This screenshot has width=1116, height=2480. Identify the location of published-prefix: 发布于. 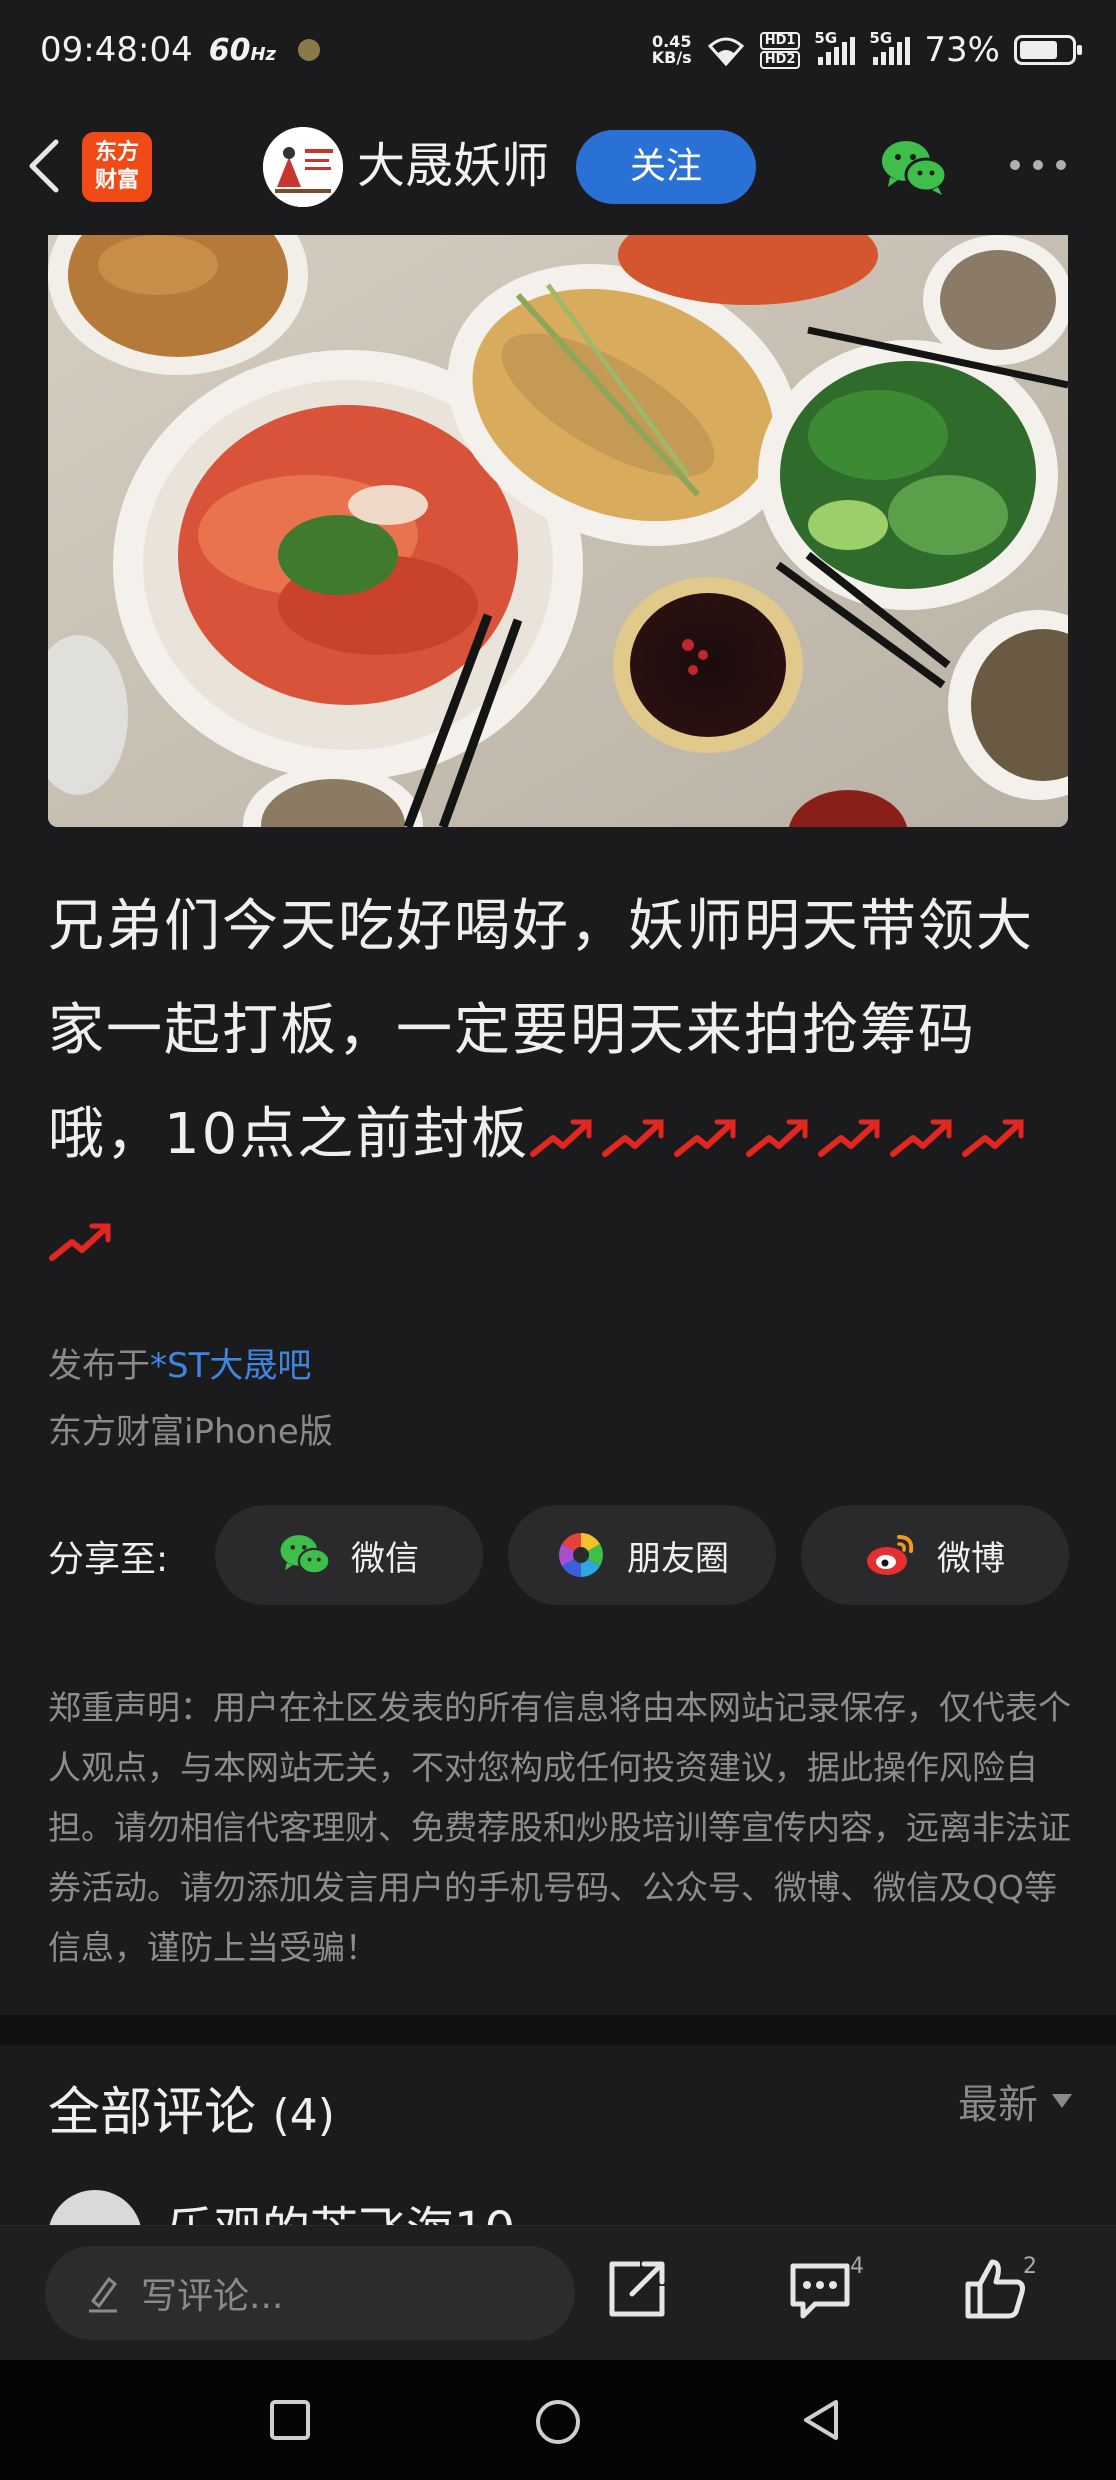
(99, 1366).